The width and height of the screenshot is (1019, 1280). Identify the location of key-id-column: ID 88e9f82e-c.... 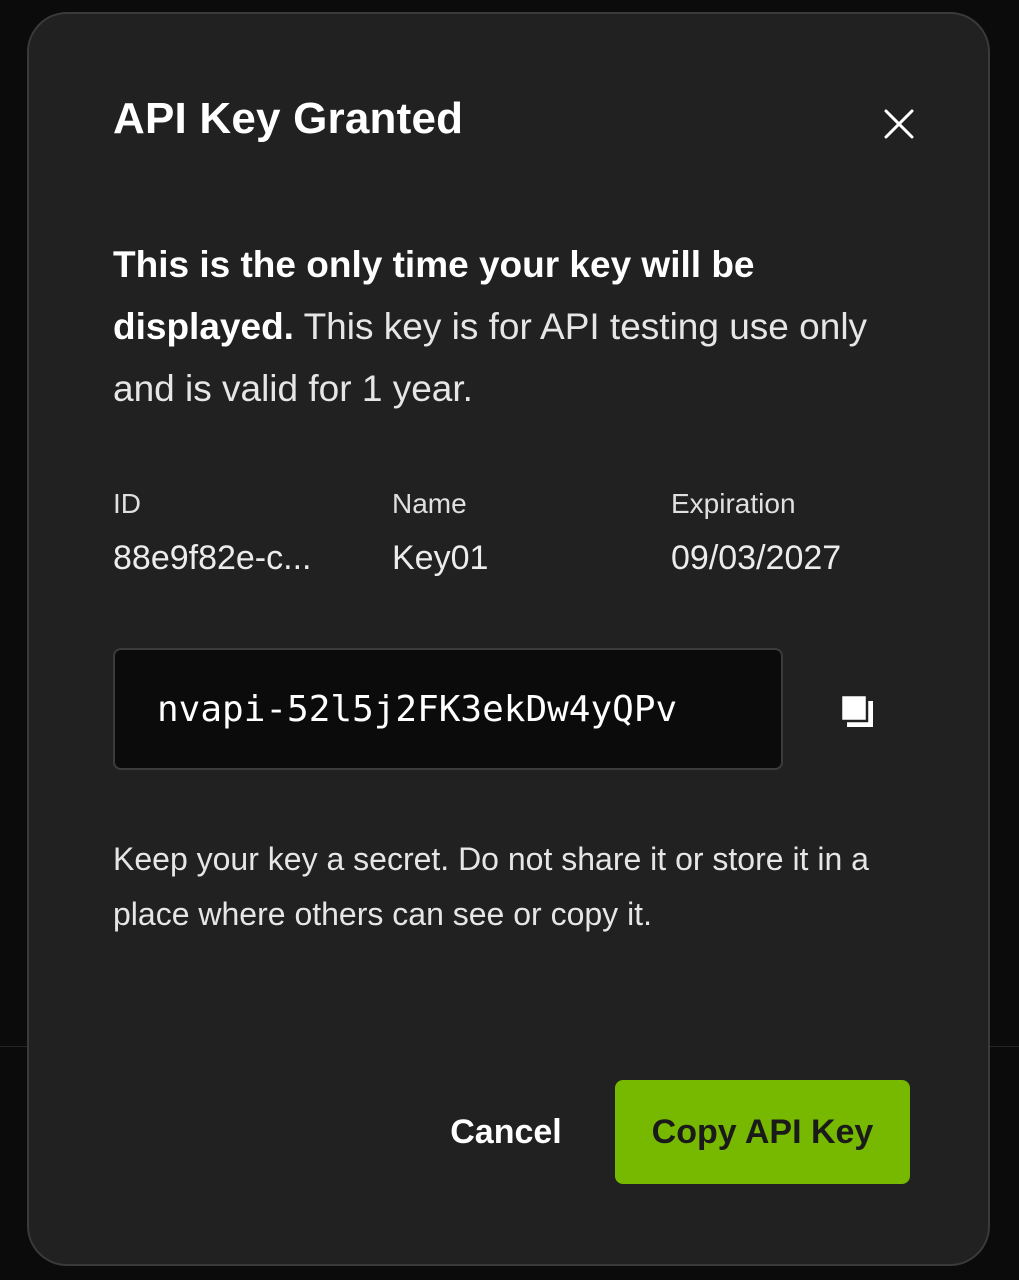
(243, 532).